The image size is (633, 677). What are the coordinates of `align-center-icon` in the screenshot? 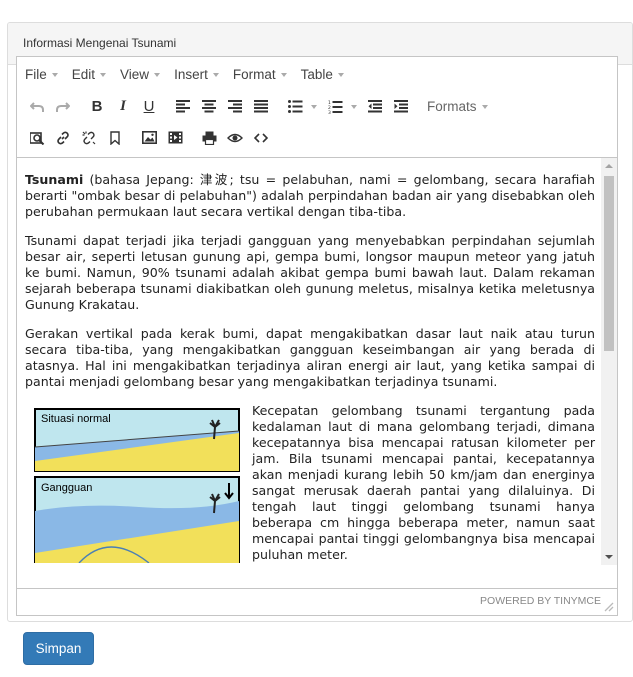 It's located at (209, 106).